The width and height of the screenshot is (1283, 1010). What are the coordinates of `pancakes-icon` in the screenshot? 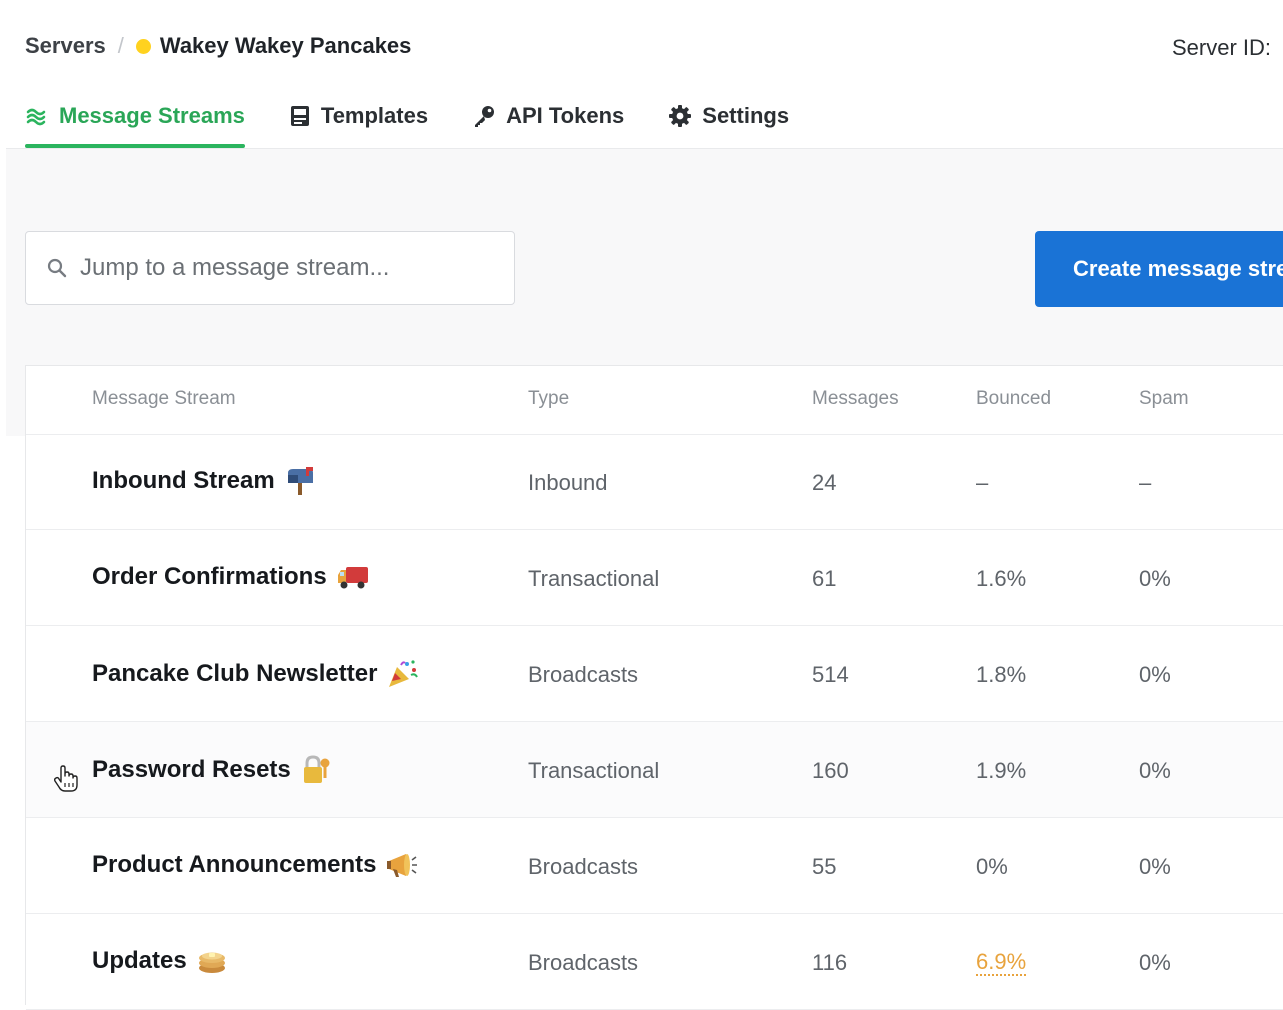 It's located at (212, 961).